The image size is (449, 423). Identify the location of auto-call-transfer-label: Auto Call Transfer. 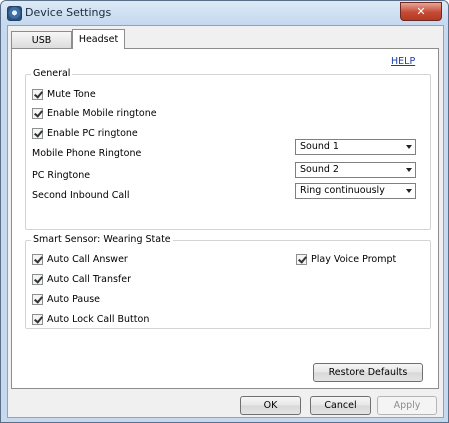
(89, 279).